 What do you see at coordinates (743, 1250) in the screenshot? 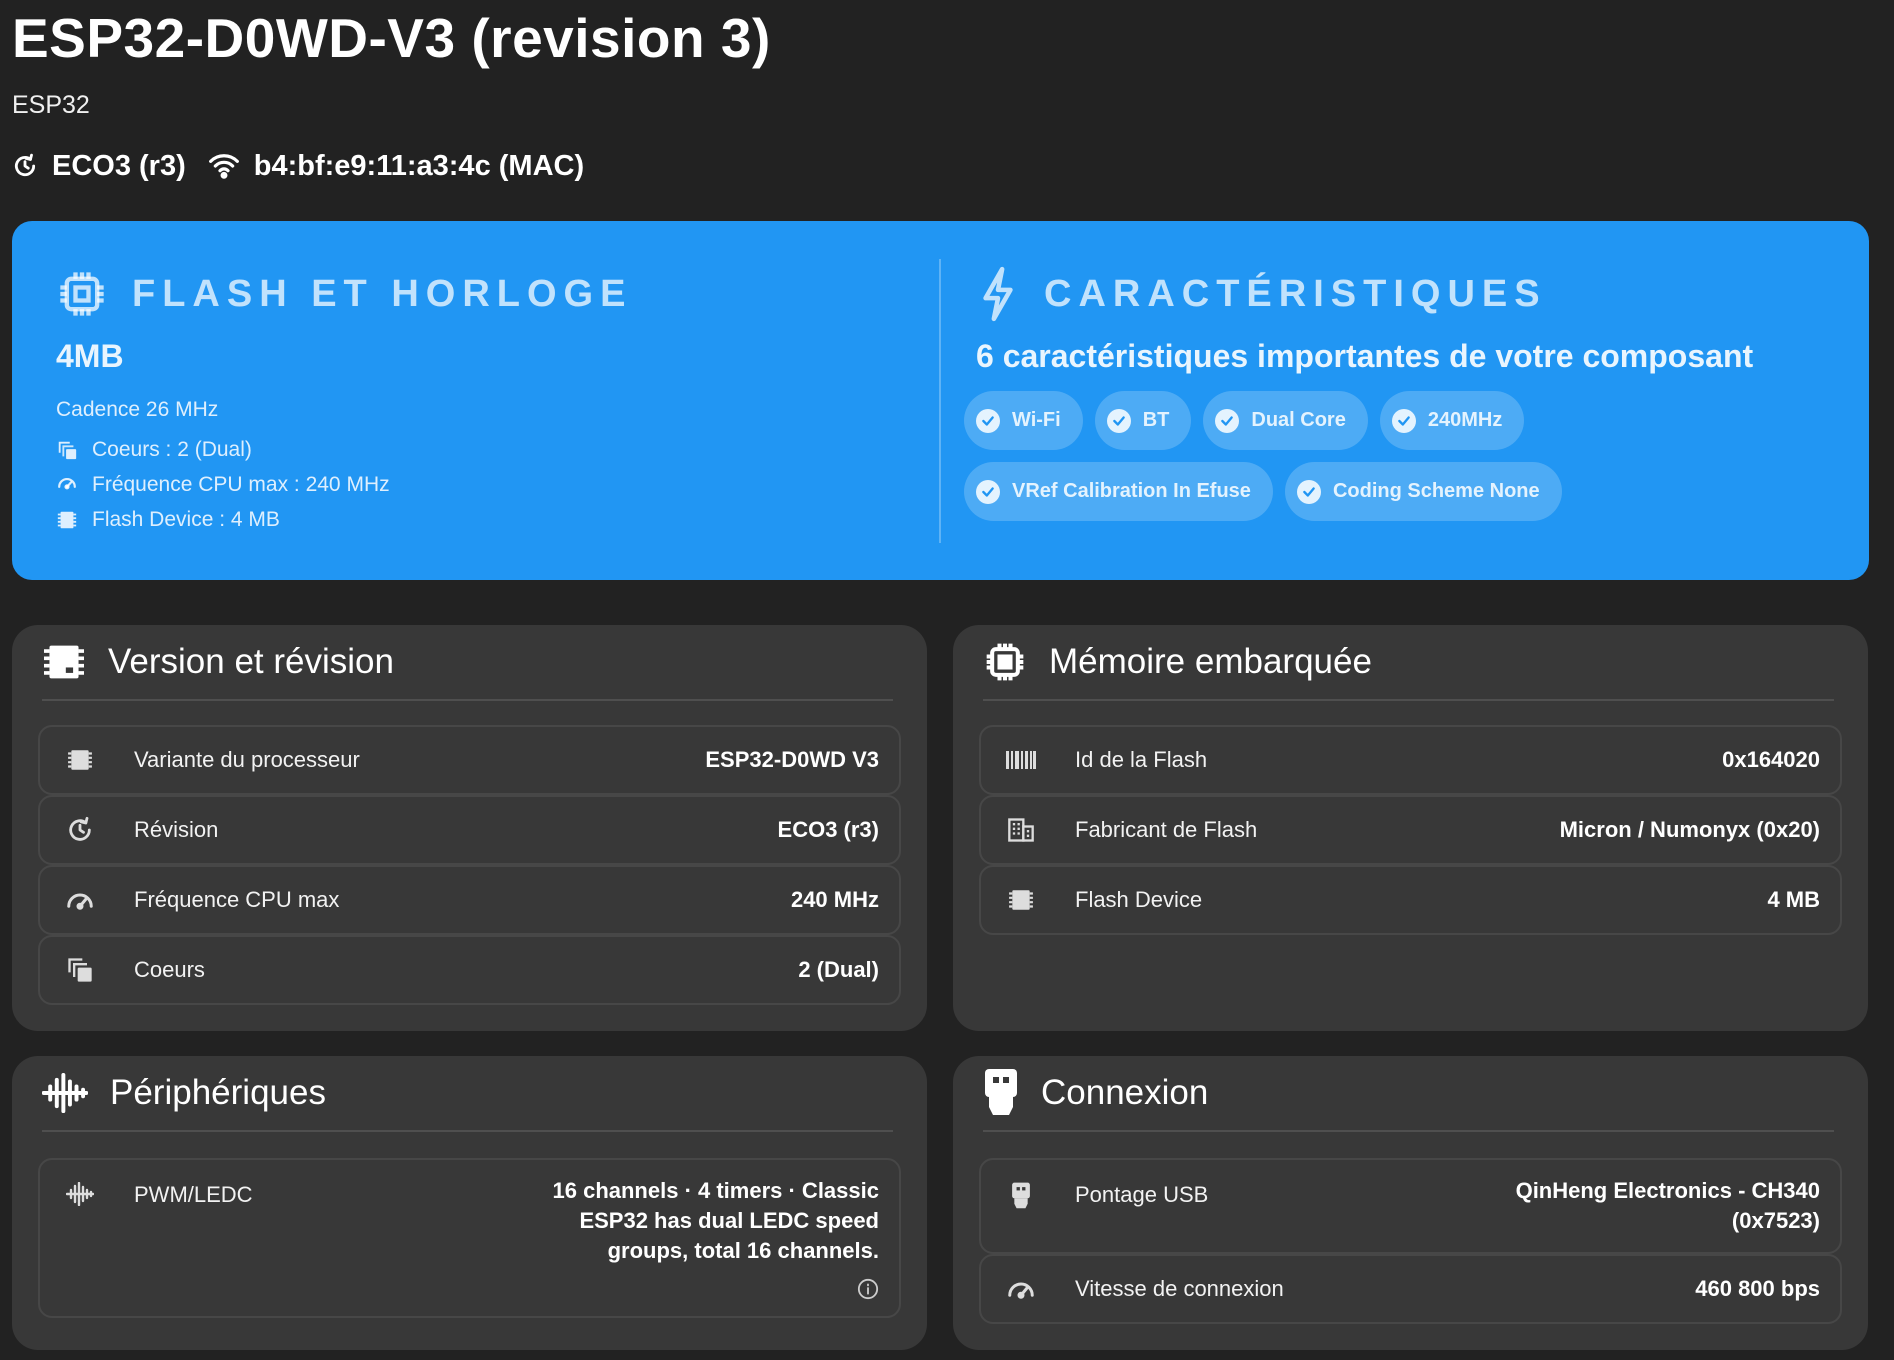
I see `row-value-line: groups, total 16 channels.` at bounding box center [743, 1250].